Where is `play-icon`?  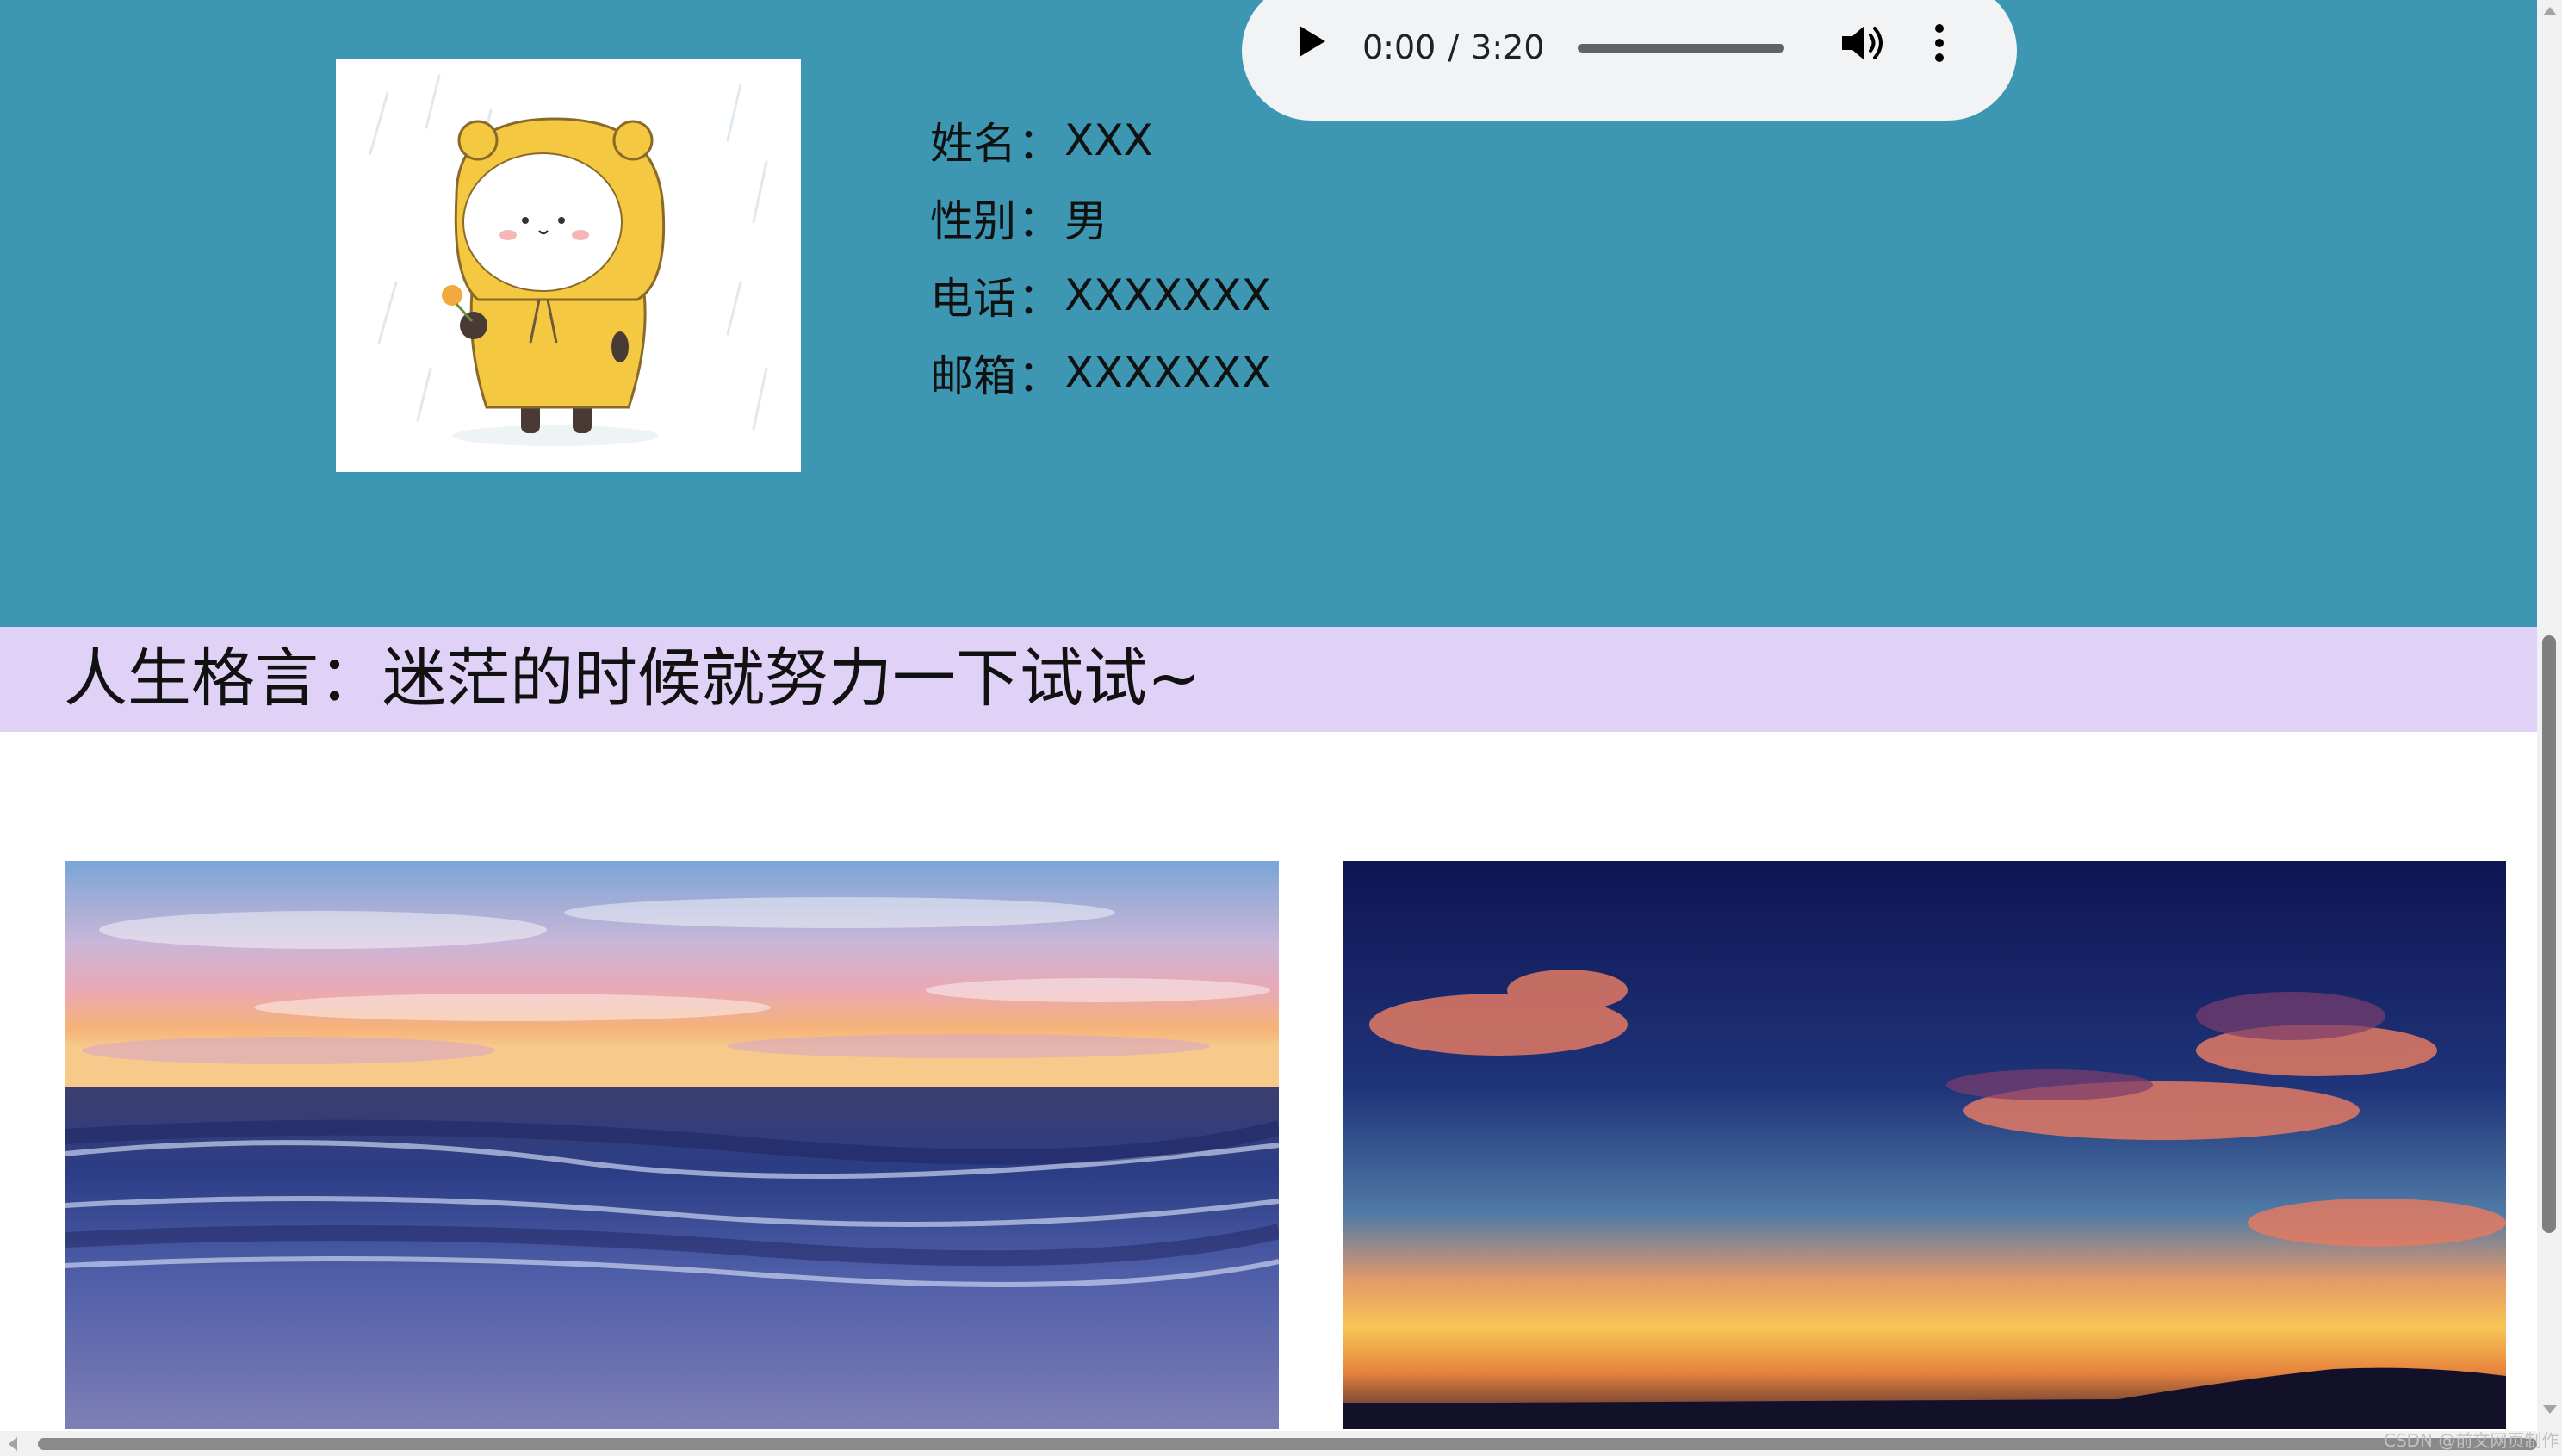
play-icon is located at coordinates (1312, 41).